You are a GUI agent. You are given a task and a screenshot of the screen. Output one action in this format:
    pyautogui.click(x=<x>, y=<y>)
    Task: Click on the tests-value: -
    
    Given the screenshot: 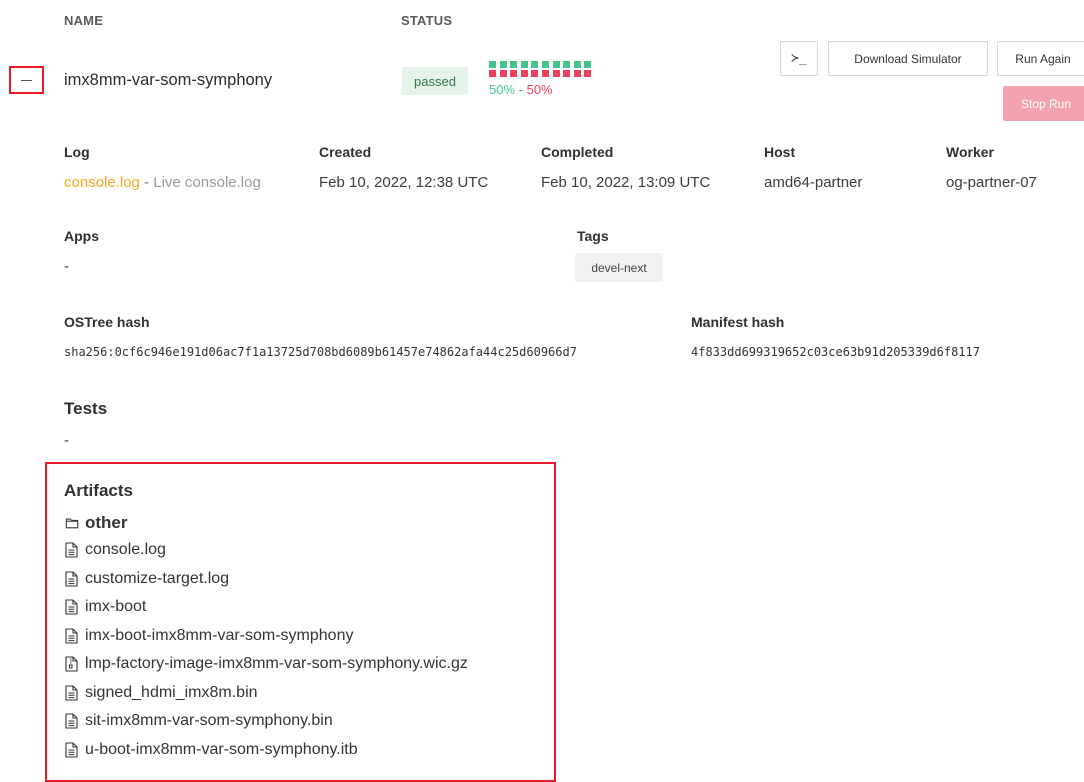 What is the action you would take?
    pyautogui.click(x=66, y=440)
    